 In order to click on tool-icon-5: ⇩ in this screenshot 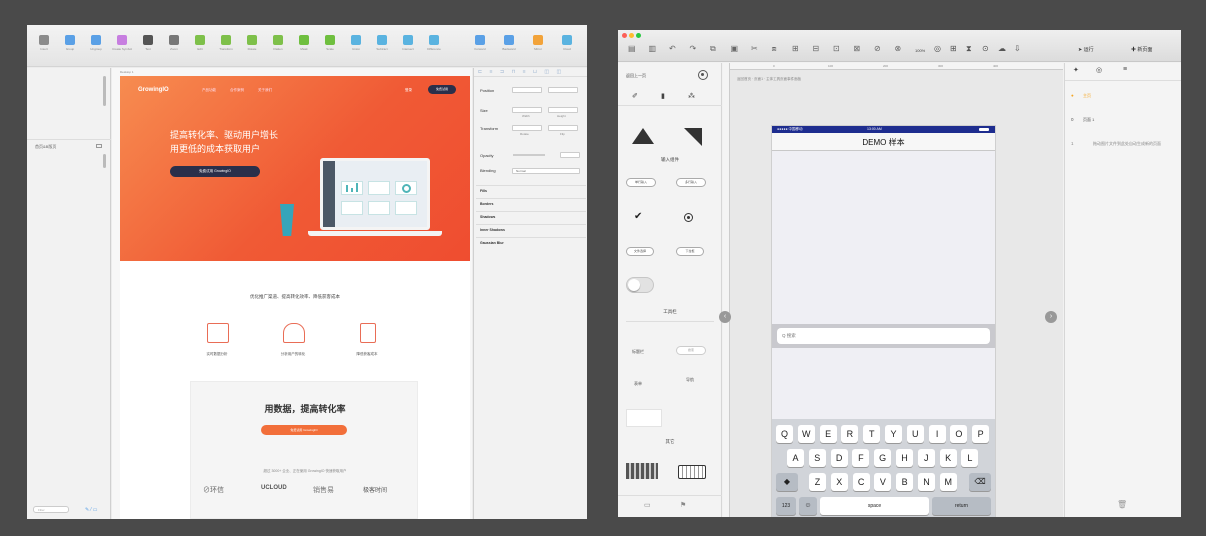, I will do `click(1017, 48)`.